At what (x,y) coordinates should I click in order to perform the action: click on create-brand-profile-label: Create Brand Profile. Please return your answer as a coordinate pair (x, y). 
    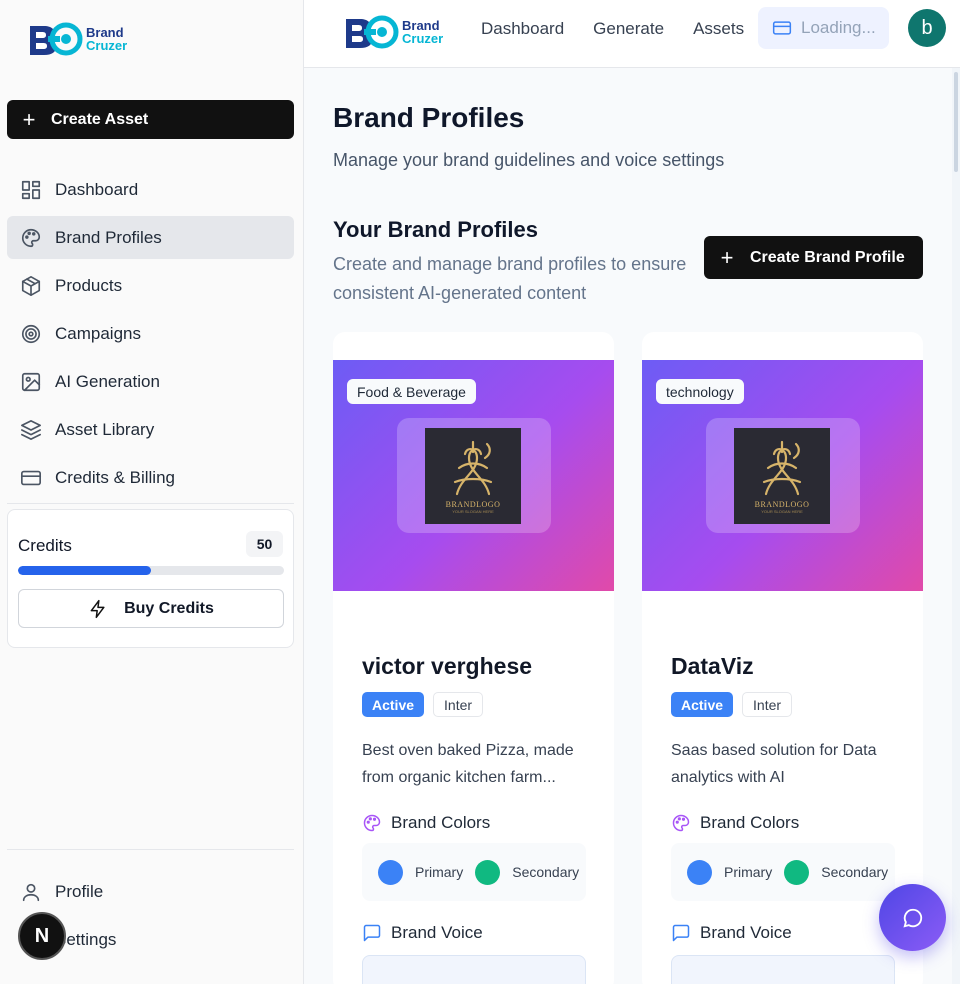
    Looking at the image, I should click on (827, 257).